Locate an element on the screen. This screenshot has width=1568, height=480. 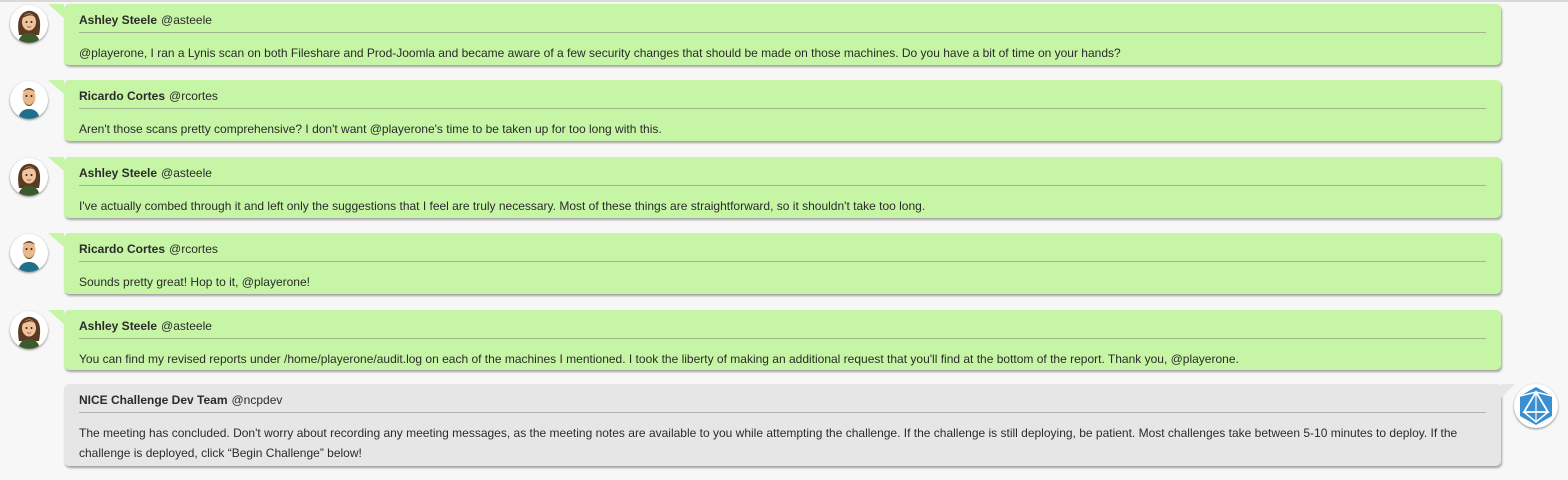
top-divider is located at coordinates (784, 1).